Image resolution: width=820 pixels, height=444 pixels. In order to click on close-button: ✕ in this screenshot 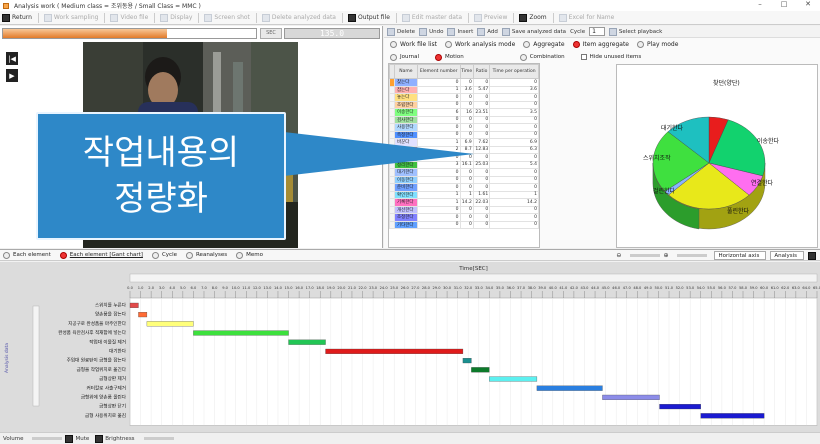, I will do `click(808, 4)`.